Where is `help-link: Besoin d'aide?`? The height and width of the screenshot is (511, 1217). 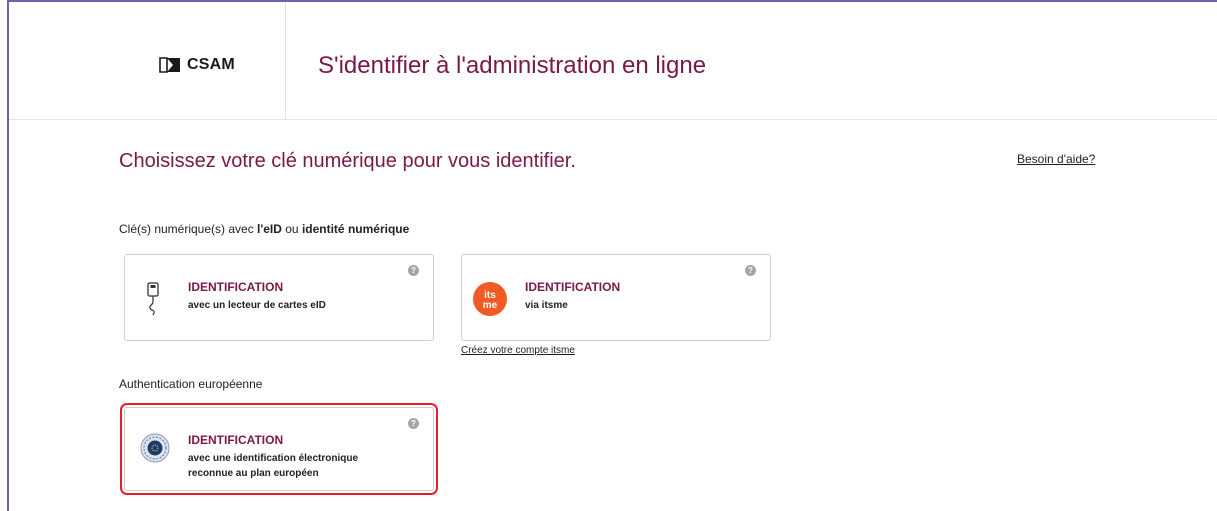 help-link: Besoin d'aide? is located at coordinates (1056, 159).